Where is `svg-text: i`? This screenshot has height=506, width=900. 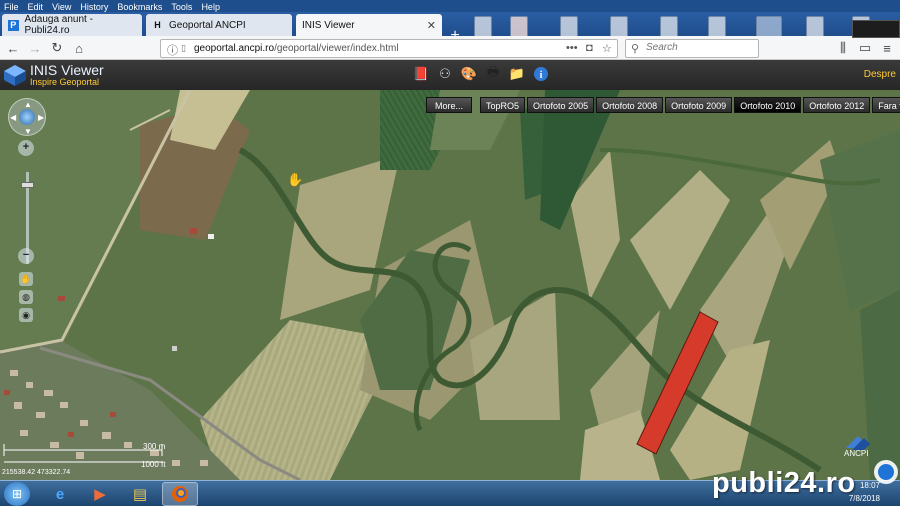
svg-text: i is located at coordinates (541, 75).